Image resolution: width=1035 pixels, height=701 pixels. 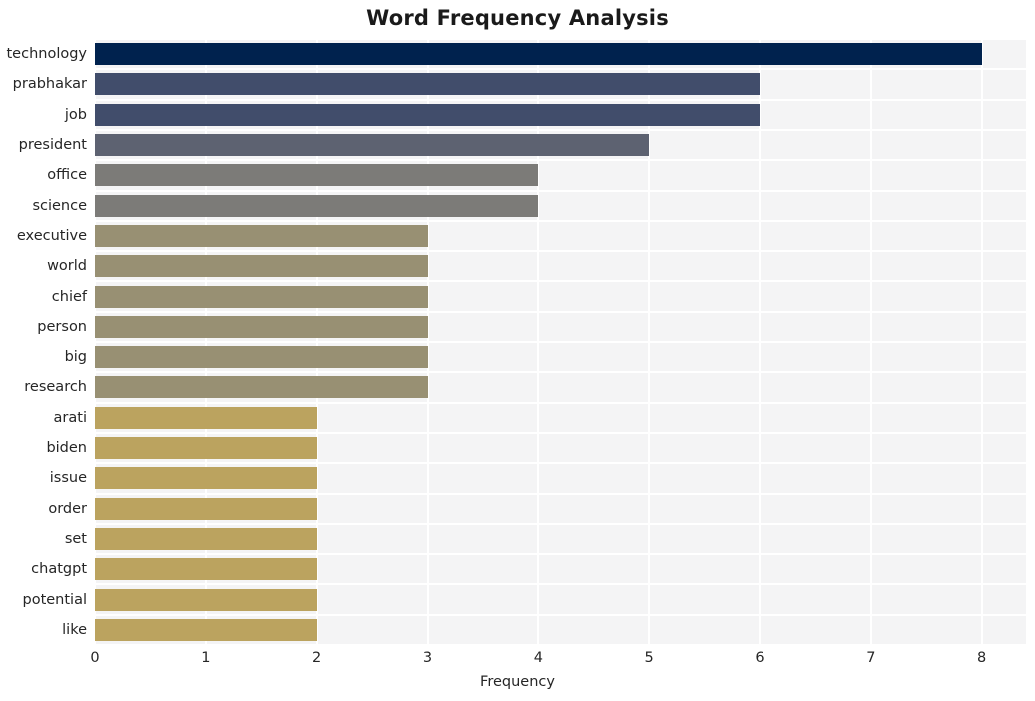 I want to click on y-tick-like: like, so click(x=74, y=629).